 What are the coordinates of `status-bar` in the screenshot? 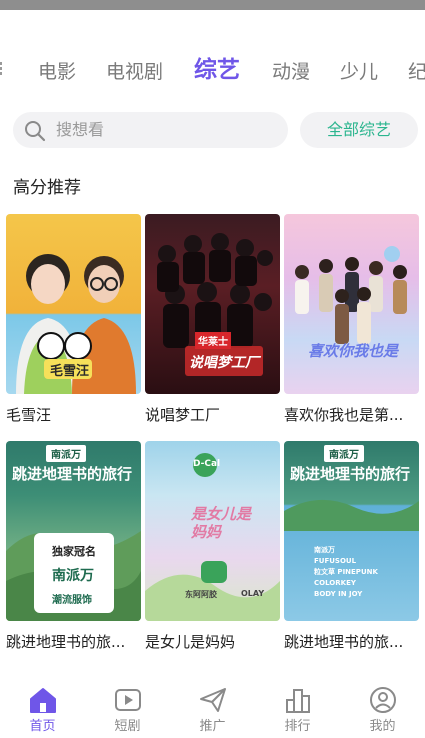 It's located at (212, 5).